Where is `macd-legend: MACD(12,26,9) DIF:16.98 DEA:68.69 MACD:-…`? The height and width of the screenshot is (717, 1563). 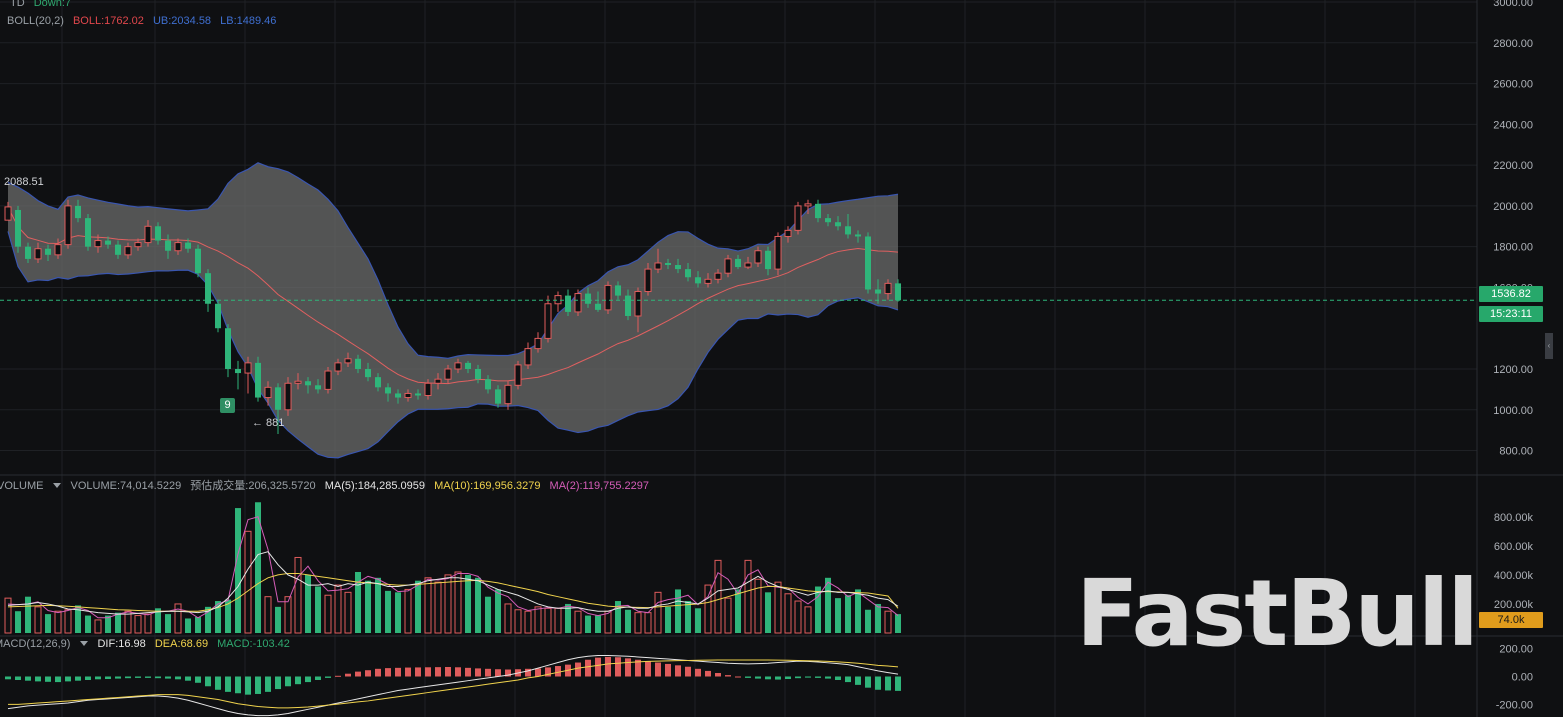 macd-legend: MACD(12,26,9) DIF:16.98 DEA:68.69 MACD:-… is located at coordinates (148, 644).